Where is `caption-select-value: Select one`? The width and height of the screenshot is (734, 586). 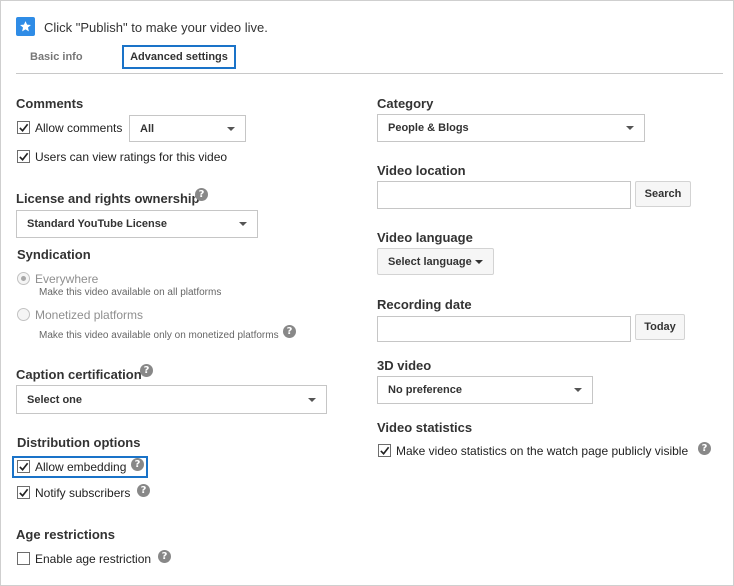 caption-select-value: Select one is located at coordinates (55, 399).